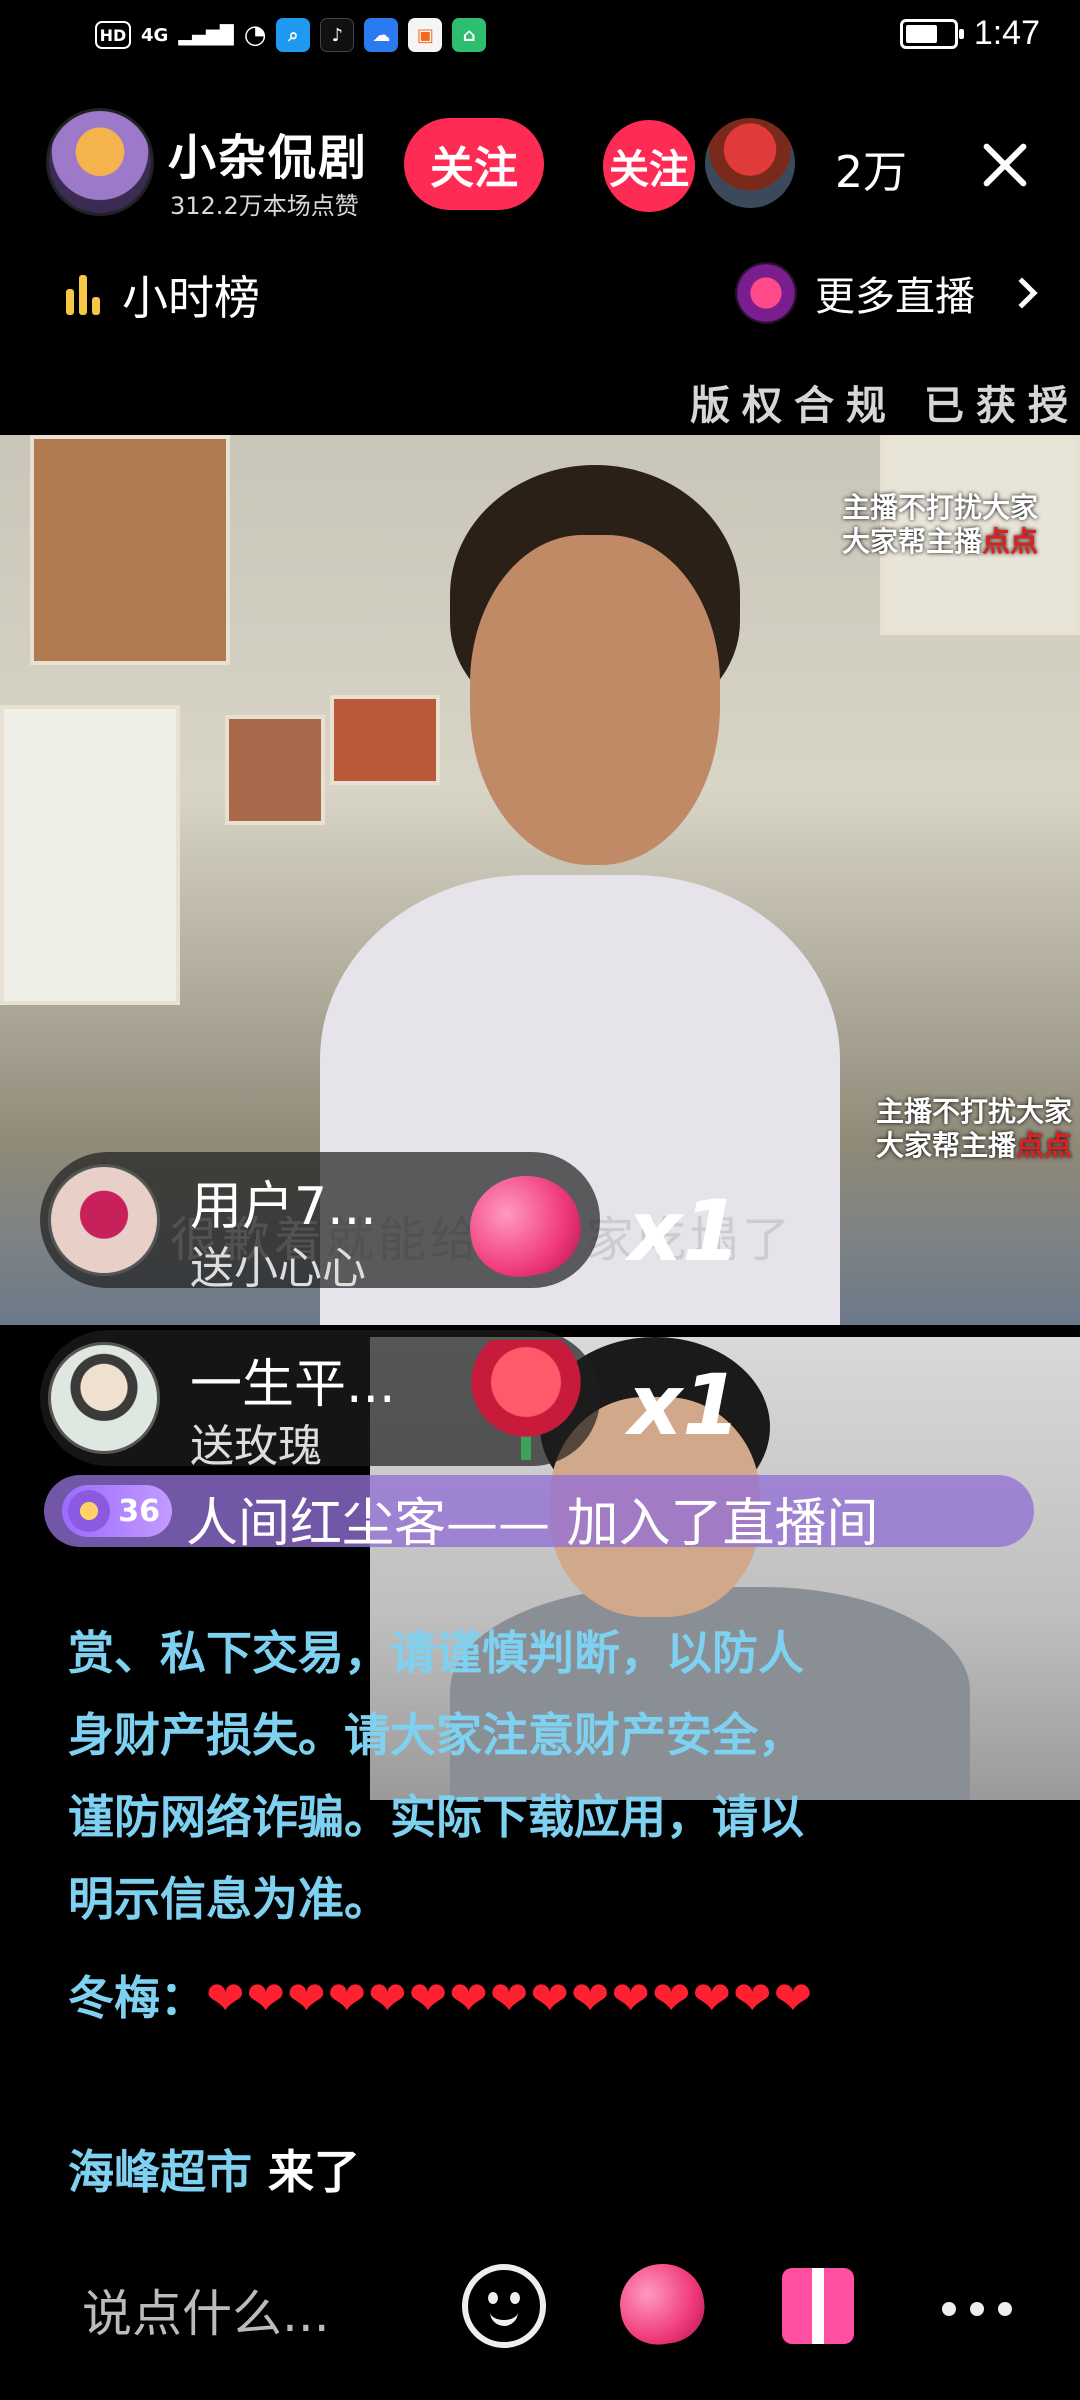 This screenshot has width=1080, height=2400. Describe the element at coordinates (649, 166) in the screenshot. I see `follow-guest-button: 关注` at that location.